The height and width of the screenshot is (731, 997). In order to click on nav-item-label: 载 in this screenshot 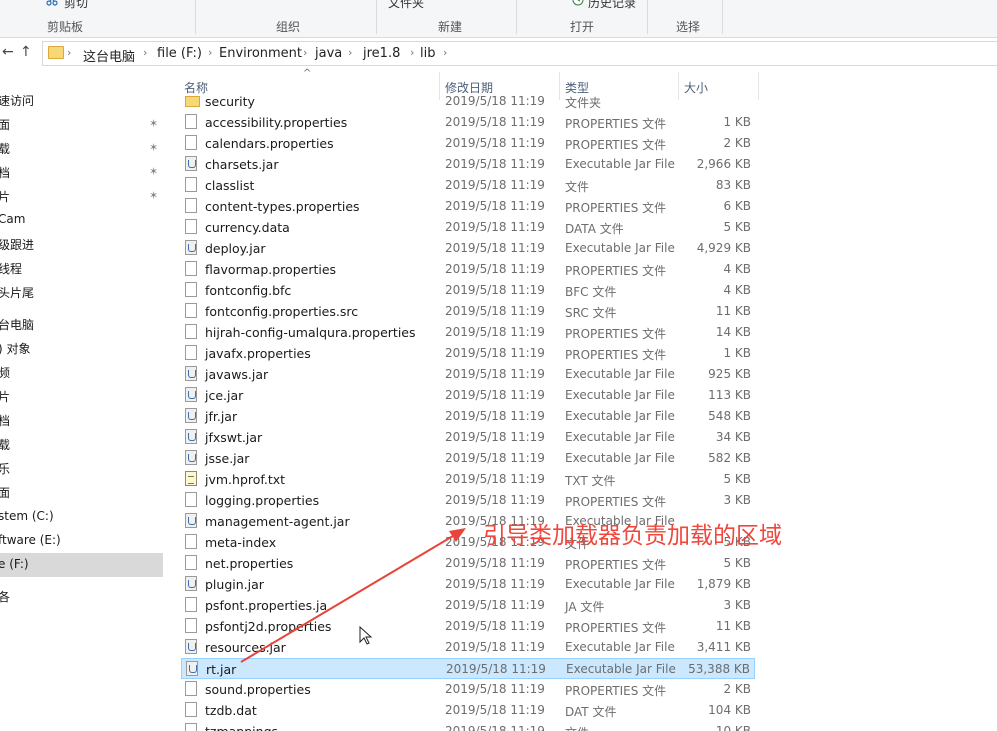, I will do `click(5, 149)`.